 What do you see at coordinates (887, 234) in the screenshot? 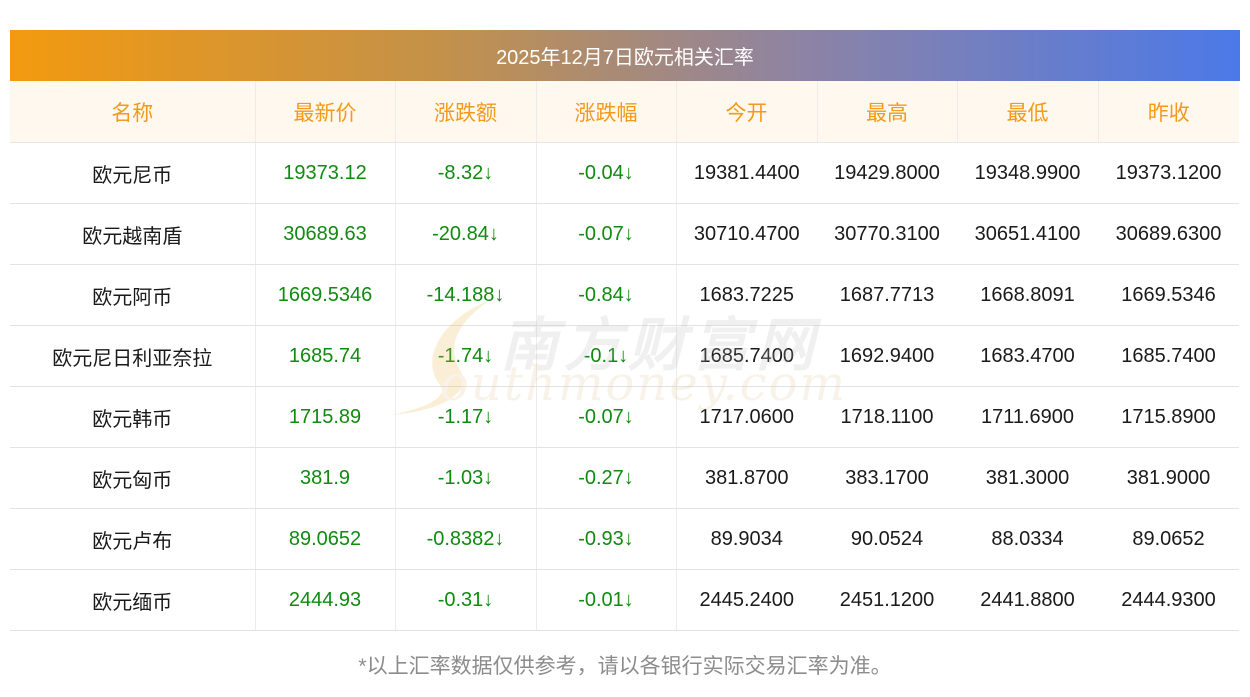
I see `cell-high: 30770.3100` at bounding box center [887, 234].